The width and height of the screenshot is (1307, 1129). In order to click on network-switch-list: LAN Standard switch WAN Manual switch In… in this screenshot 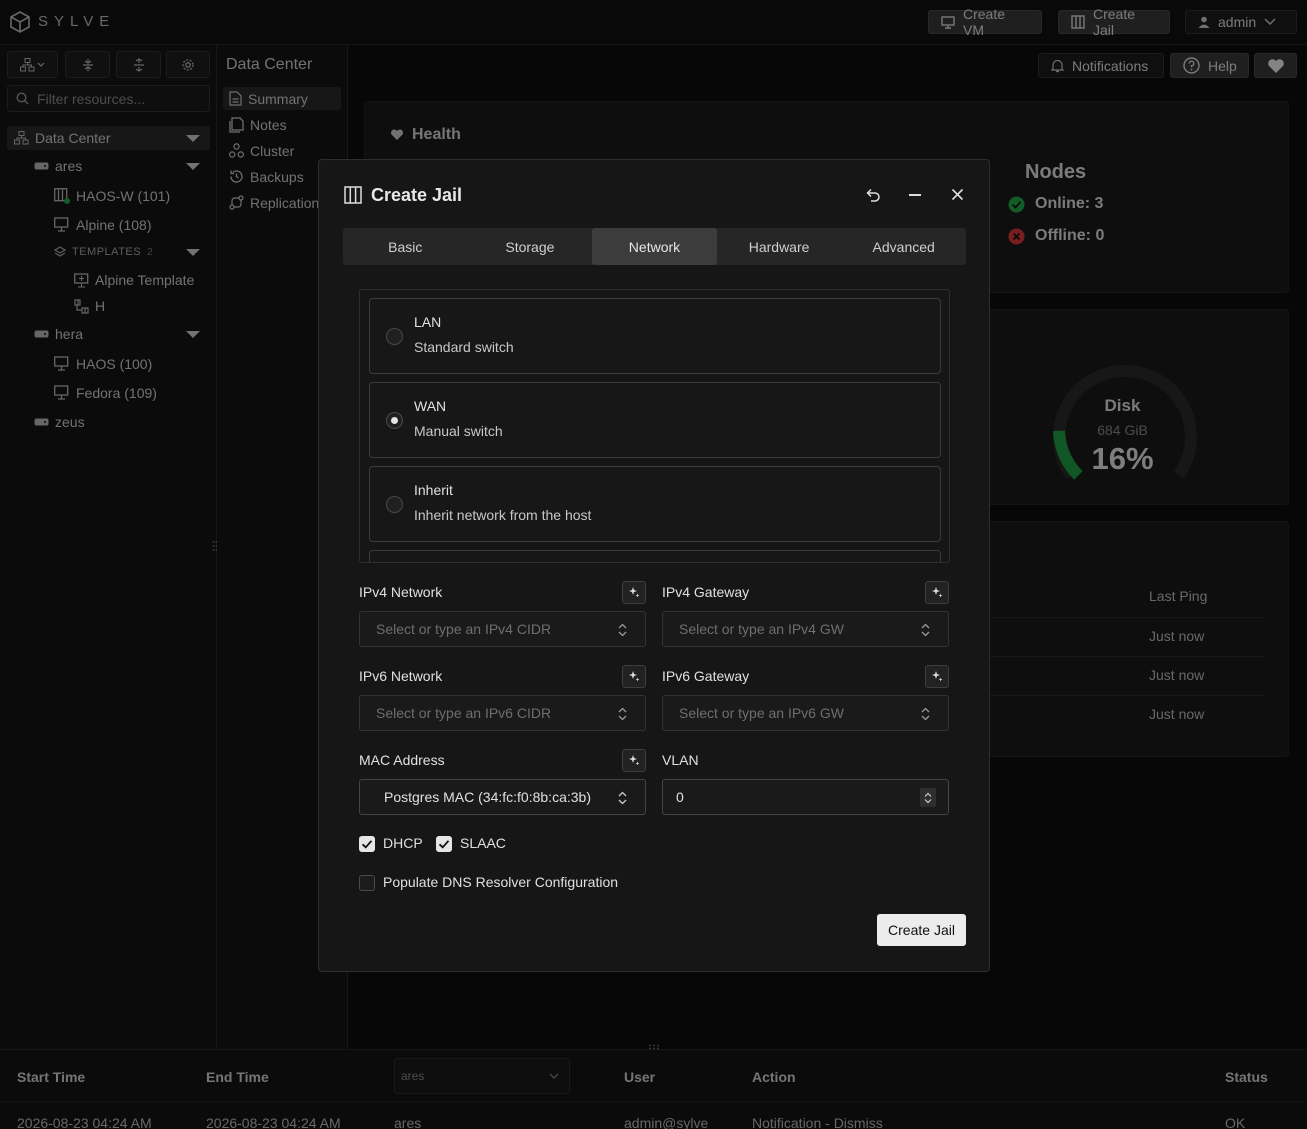, I will do `click(654, 426)`.